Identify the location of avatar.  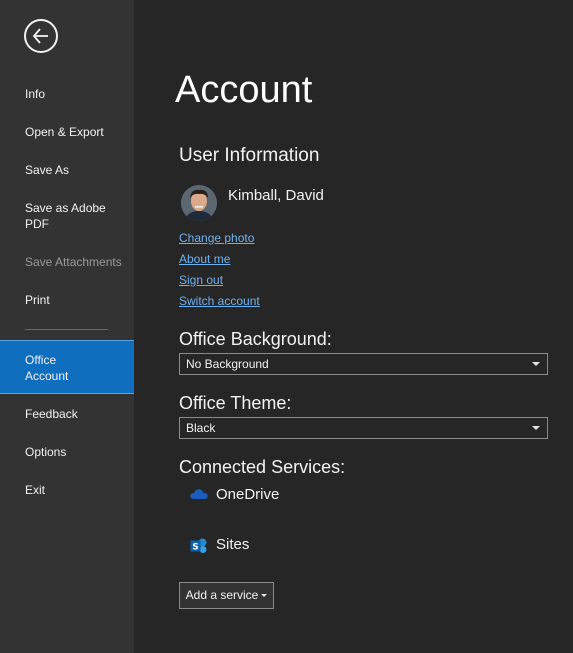
(199, 203).